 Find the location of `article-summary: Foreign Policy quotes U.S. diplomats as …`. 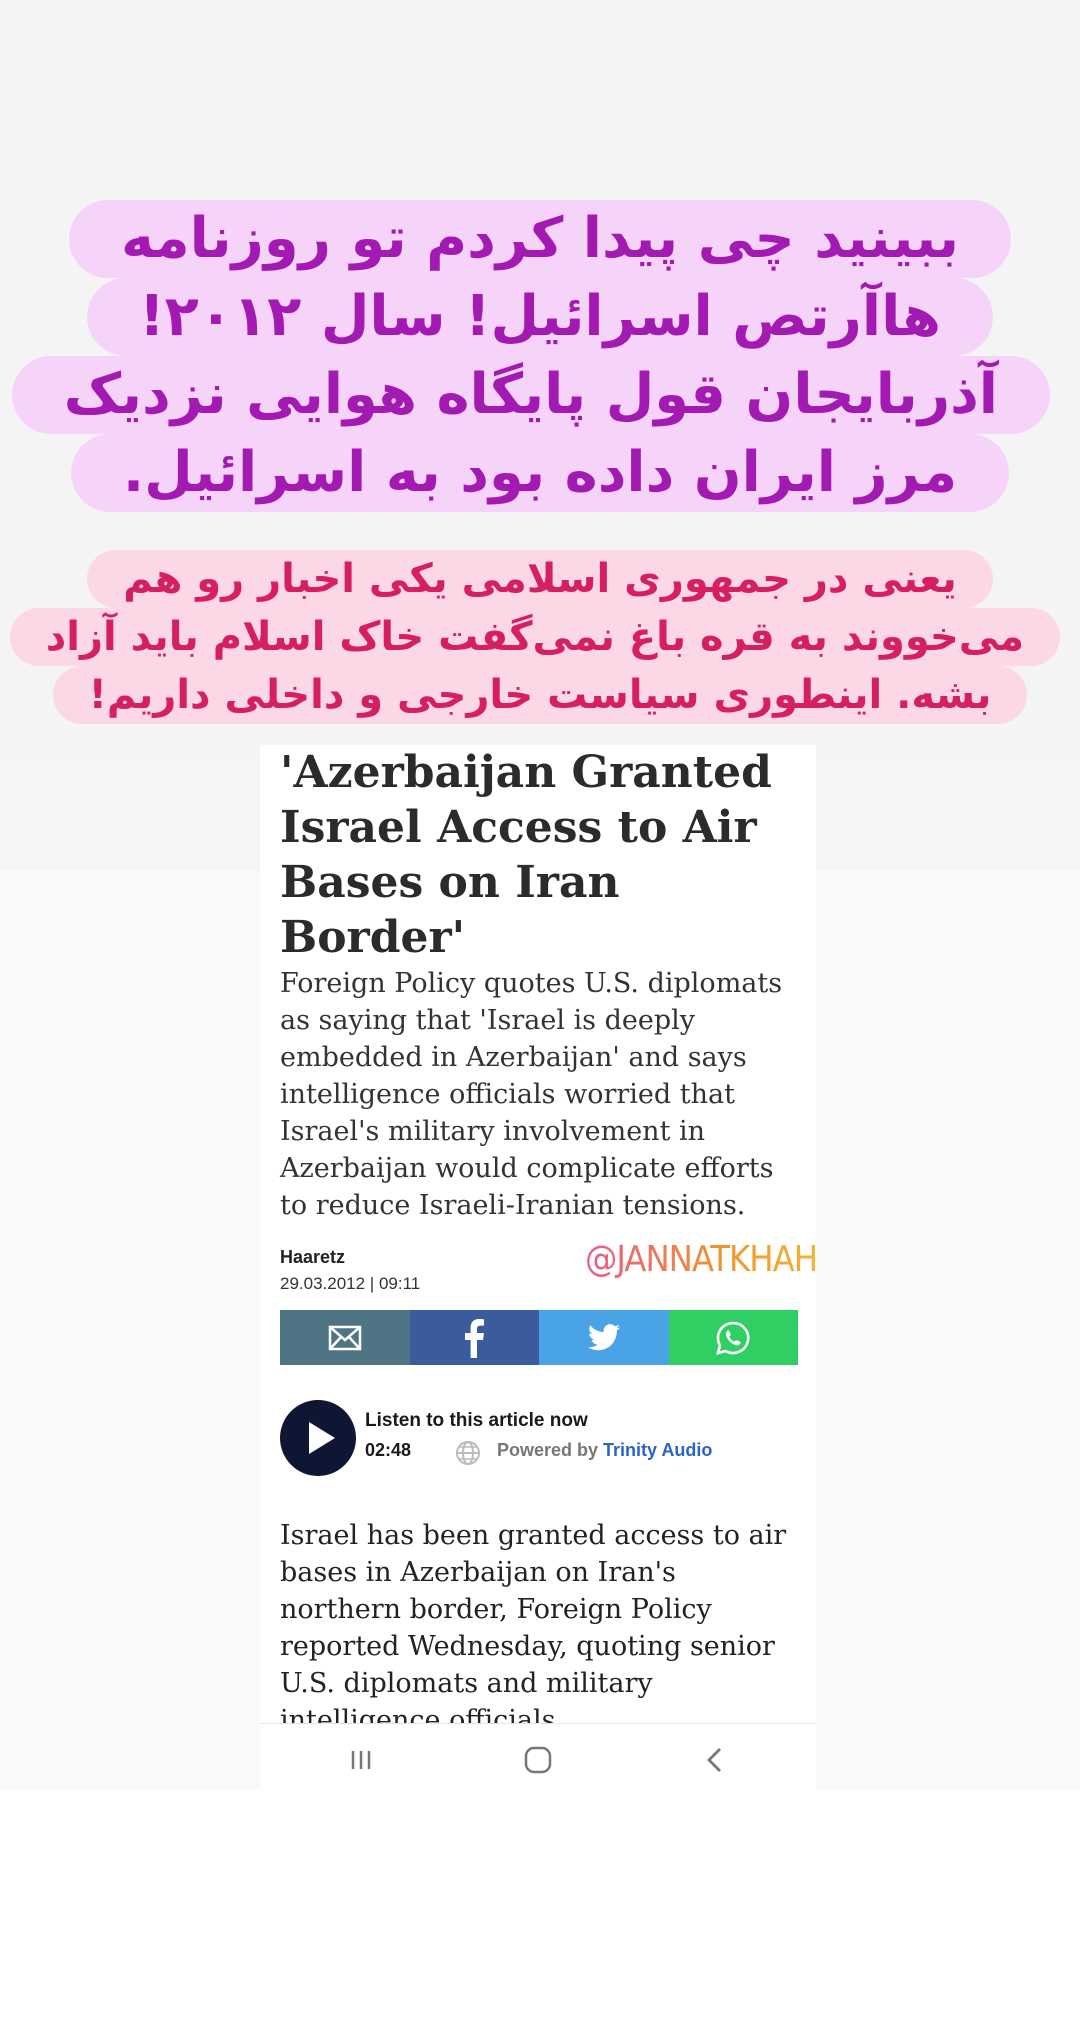

article-summary: Foreign Policy quotes U.S. diplomats as … is located at coordinates (531, 1094).